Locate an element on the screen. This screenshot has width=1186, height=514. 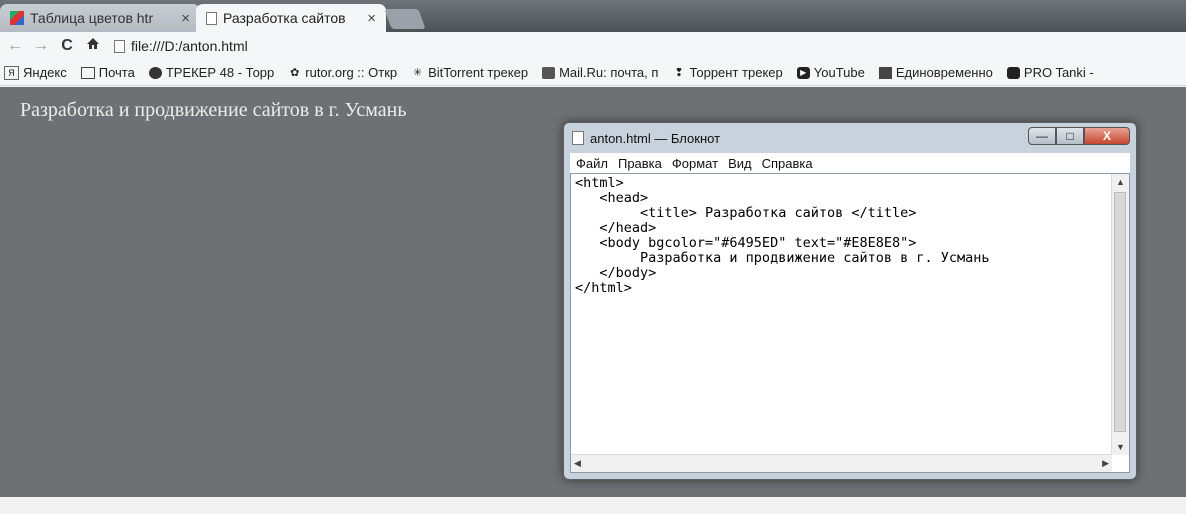
maximize-button: □ is located at coordinates (1070, 136).